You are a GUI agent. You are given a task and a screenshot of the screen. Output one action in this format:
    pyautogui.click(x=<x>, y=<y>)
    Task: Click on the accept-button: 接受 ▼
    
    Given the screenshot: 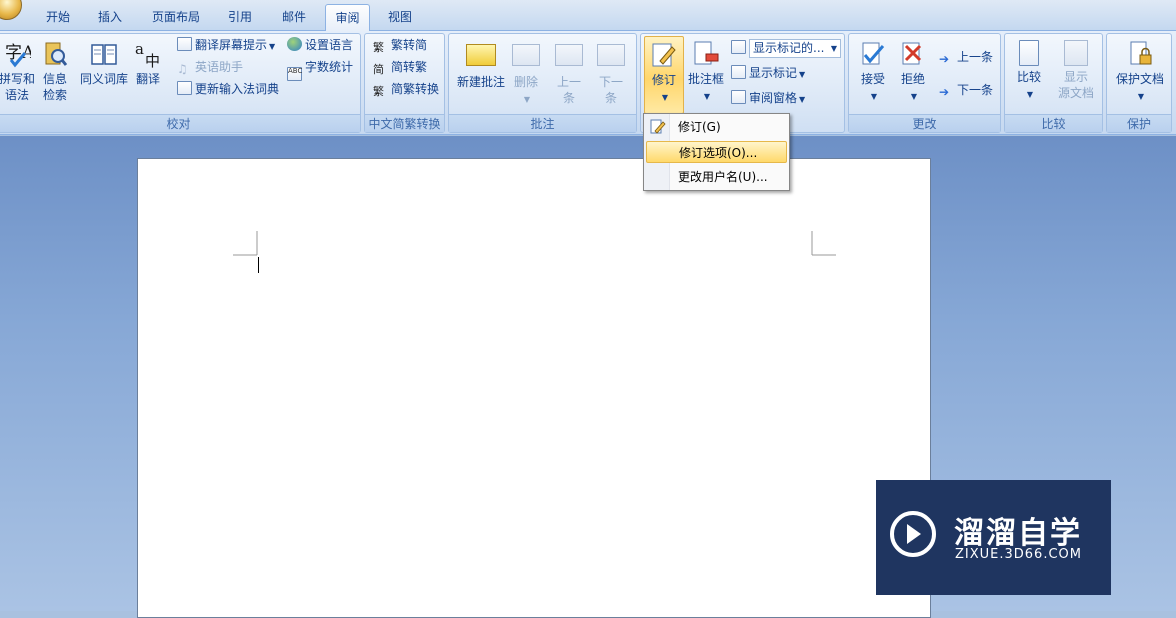 What is the action you would take?
    pyautogui.click(x=873, y=72)
    